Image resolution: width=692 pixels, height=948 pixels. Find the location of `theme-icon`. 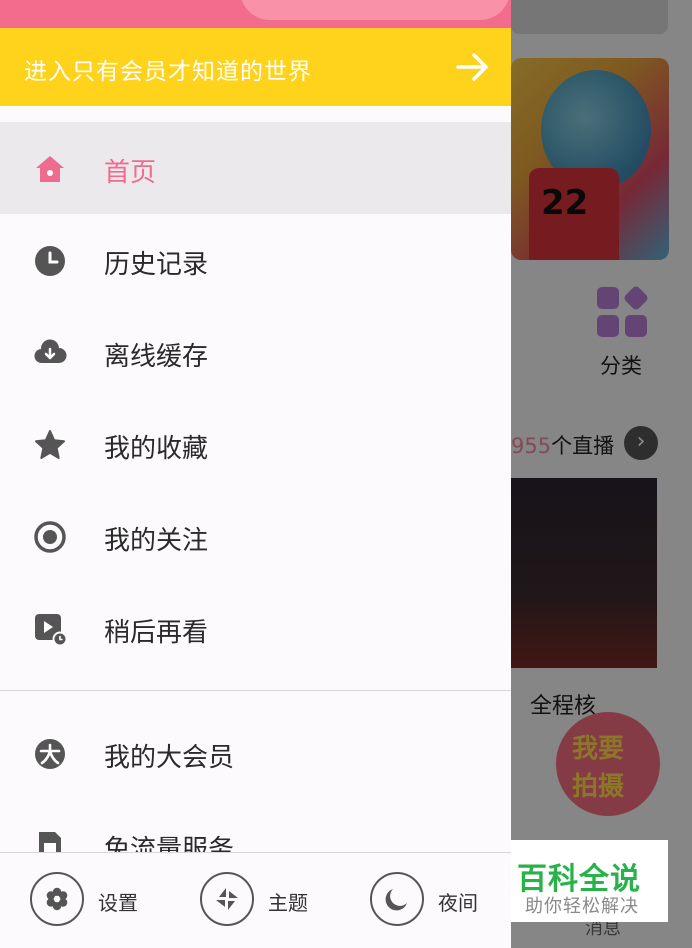

theme-icon is located at coordinates (227, 899).